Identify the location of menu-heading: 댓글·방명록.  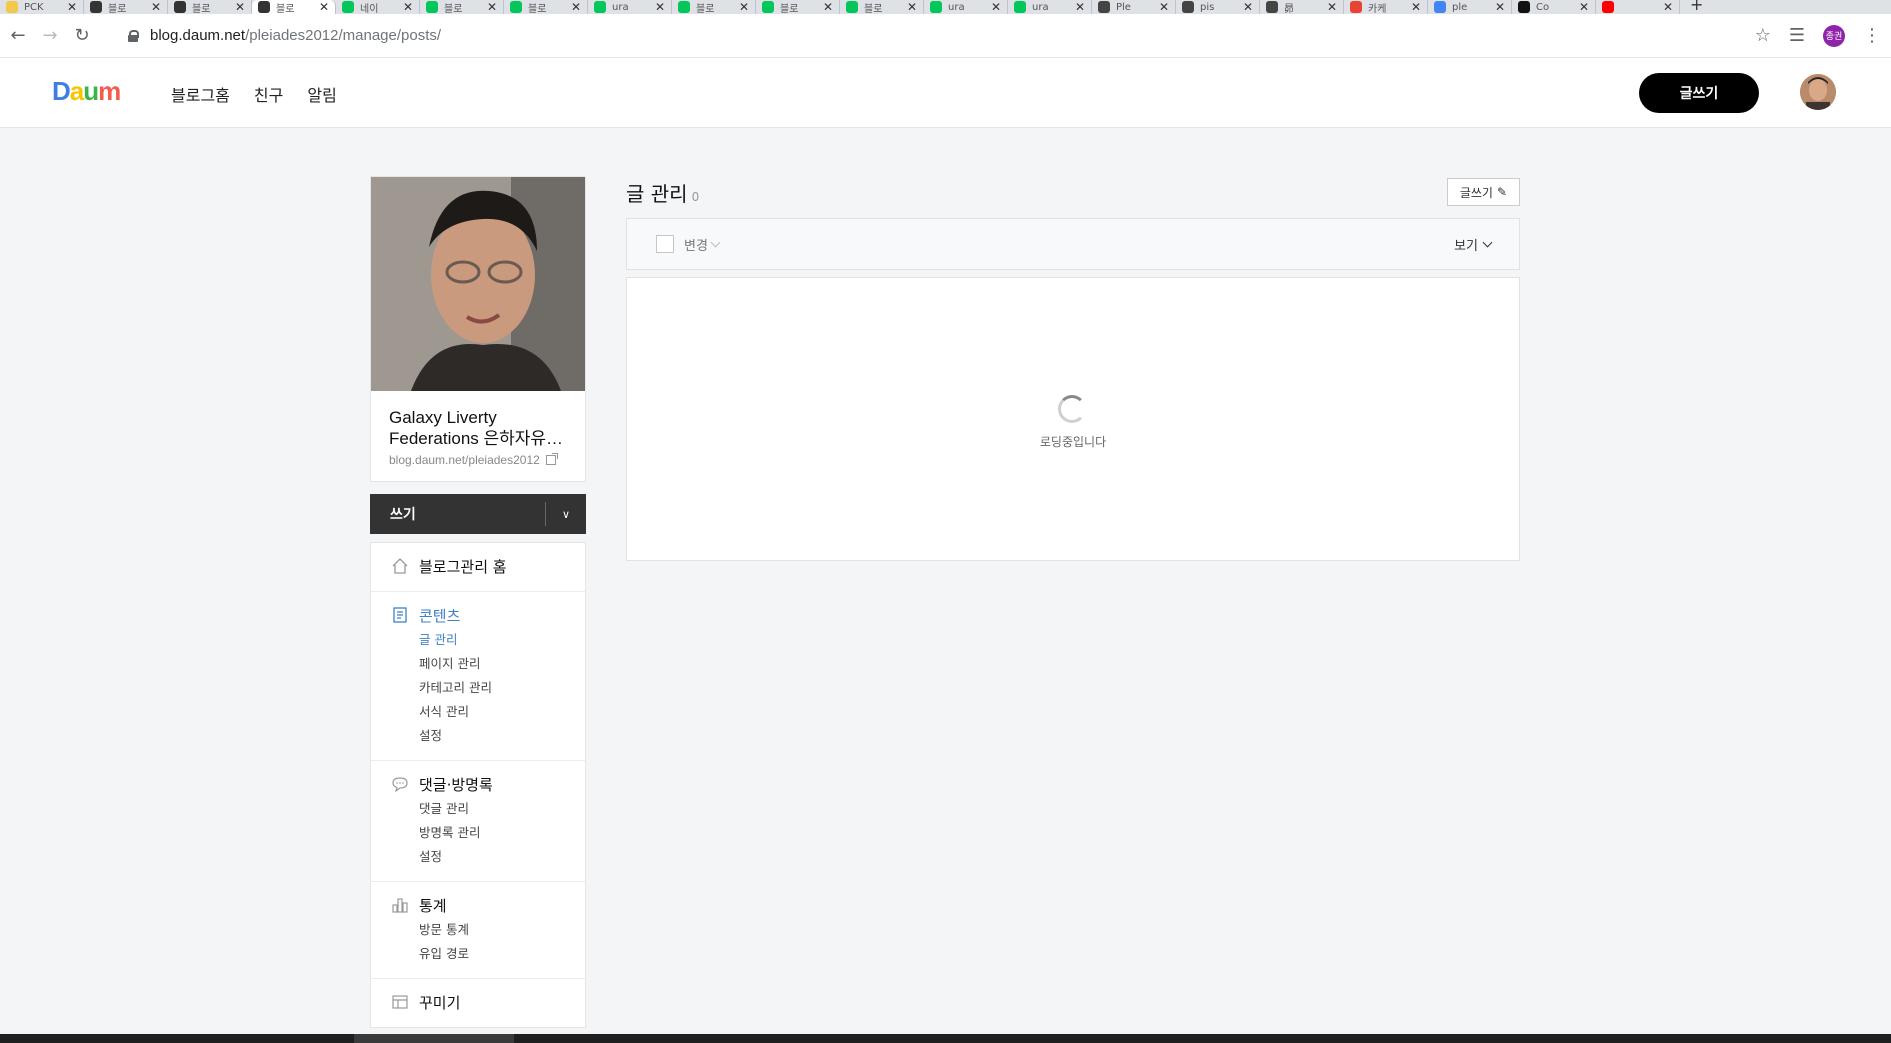
(478, 784).